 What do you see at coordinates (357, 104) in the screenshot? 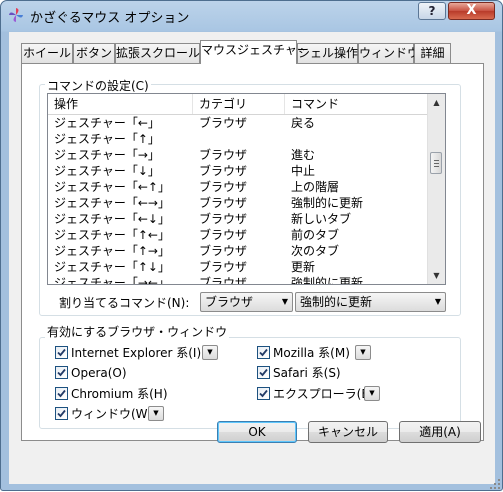
I see `column-header-command: コマンド` at bounding box center [357, 104].